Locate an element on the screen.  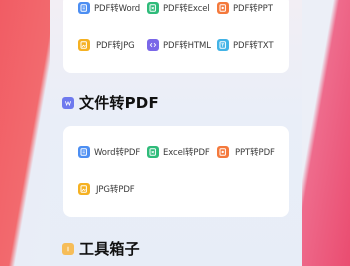
ppt-to-pdf-button: PPT转PDF is located at coordinates (246, 152).